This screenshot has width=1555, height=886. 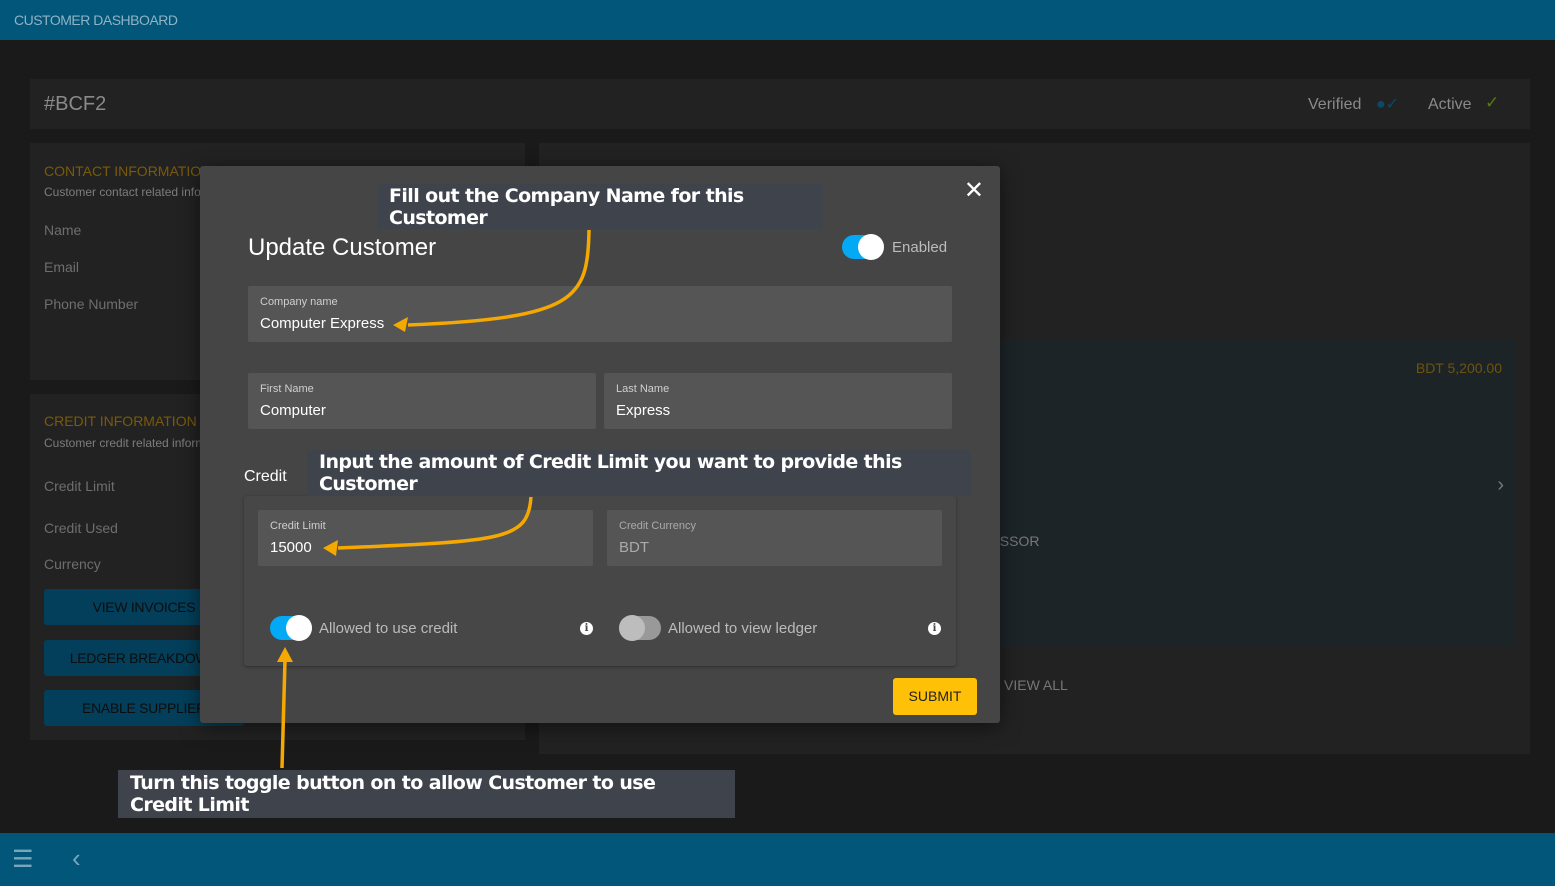 What do you see at coordinates (777, 859) in the screenshot?
I see `bottom-bar: ☰ ‹` at bounding box center [777, 859].